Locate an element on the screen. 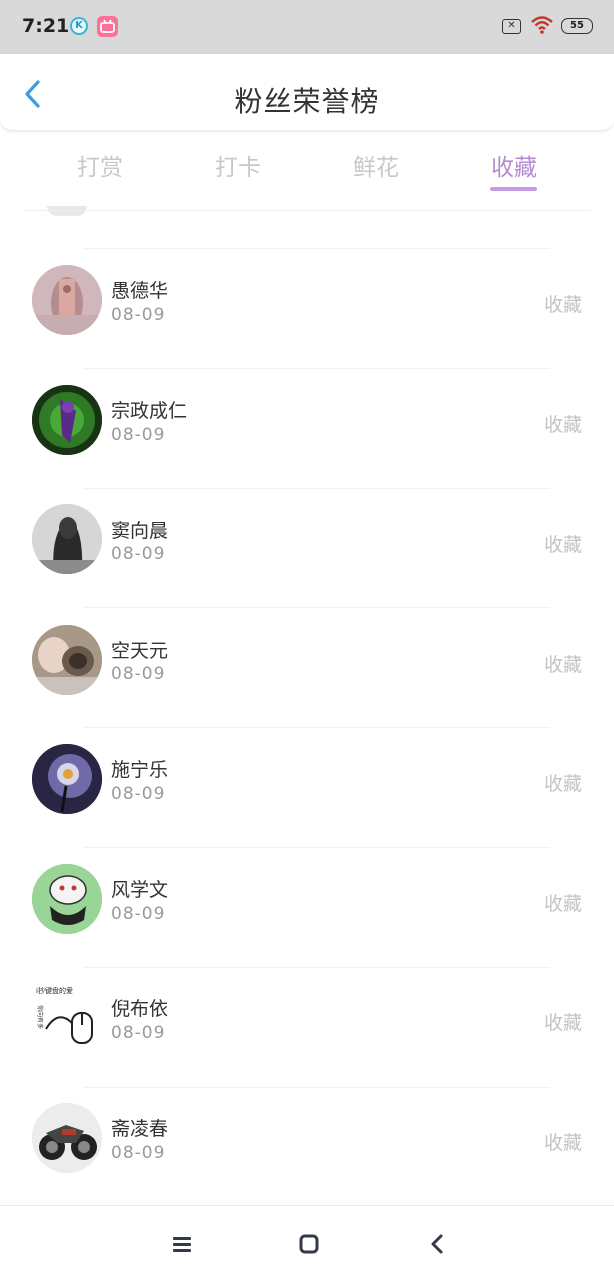 The image size is (614, 1281). back-arrow-icon is located at coordinates (437, 1244).